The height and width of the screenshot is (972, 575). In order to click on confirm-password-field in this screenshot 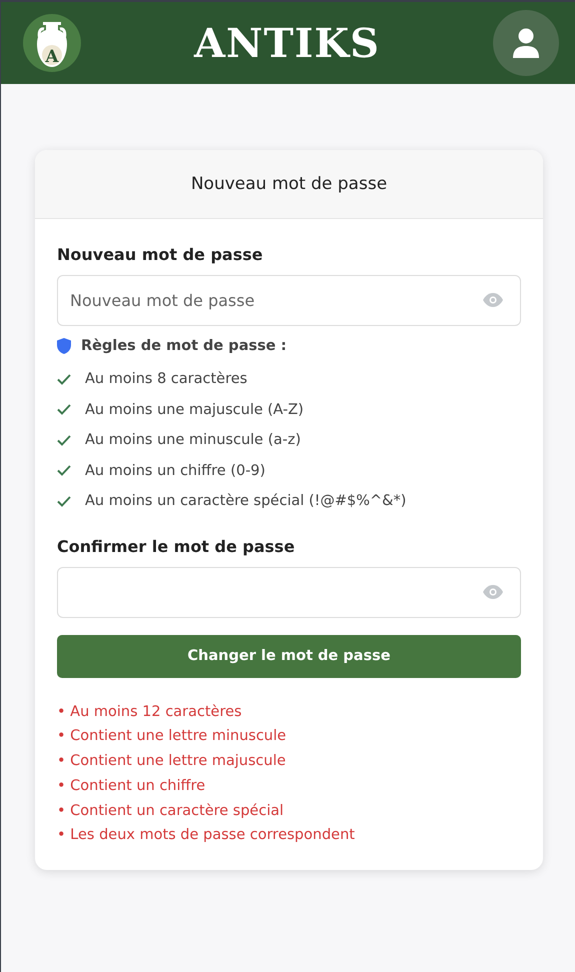, I will do `click(289, 592)`.